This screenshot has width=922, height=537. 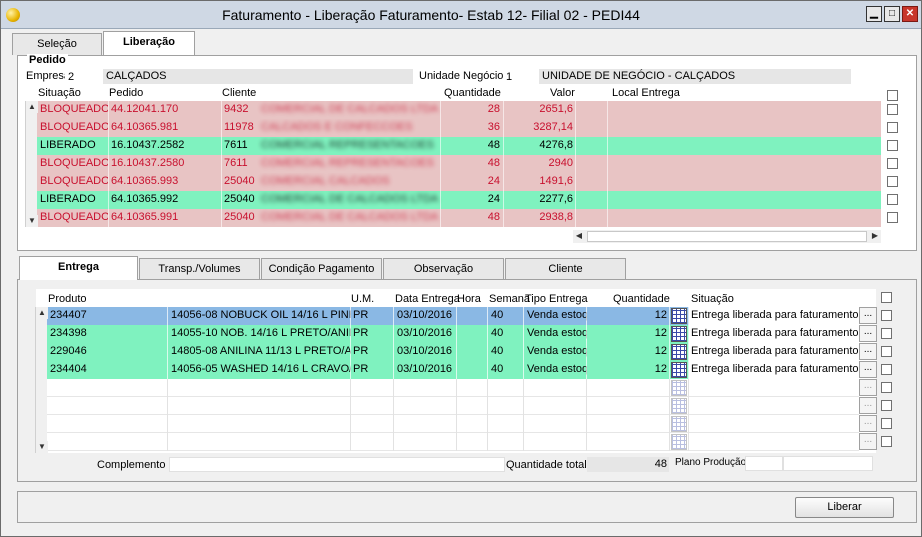 What do you see at coordinates (68, 315) in the screenshot?
I see `cell-produto: 234407` at bounding box center [68, 315].